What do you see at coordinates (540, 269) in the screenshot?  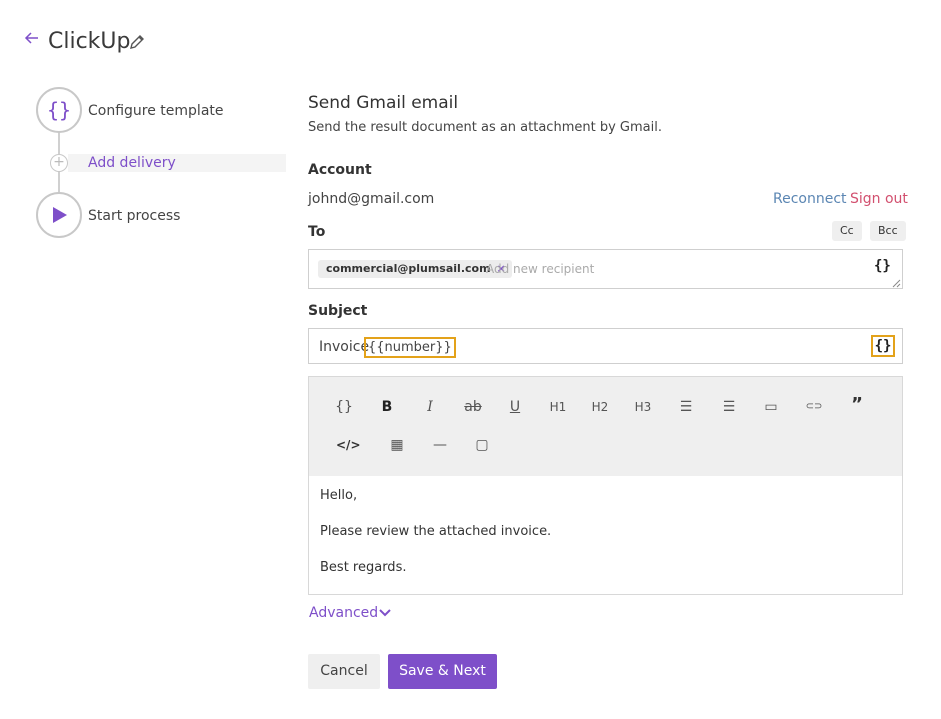 I see `recipient-input-placeholder: Add new recipient` at bounding box center [540, 269].